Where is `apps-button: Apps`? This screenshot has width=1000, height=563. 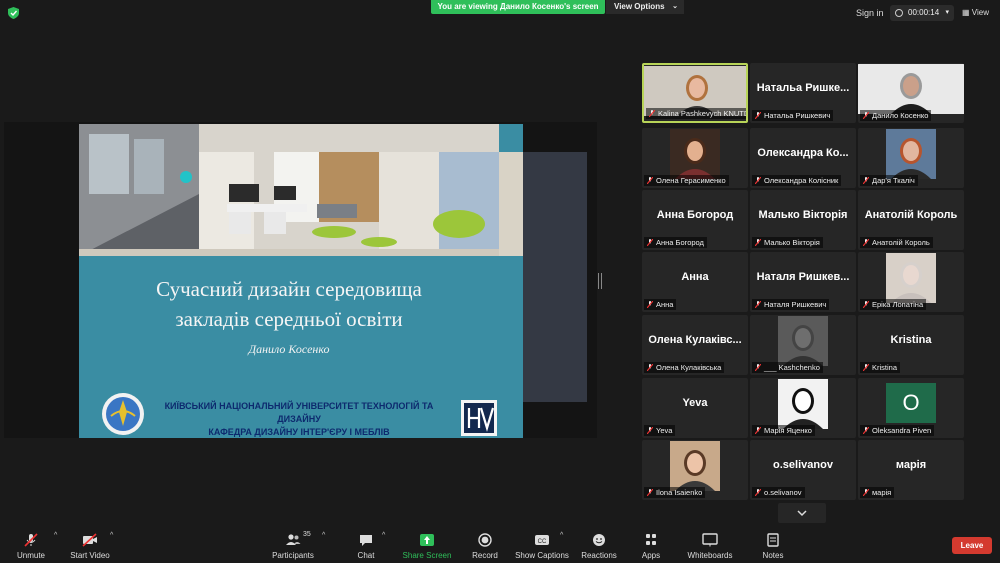
apps-button: Apps is located at coordinates (651, 545).